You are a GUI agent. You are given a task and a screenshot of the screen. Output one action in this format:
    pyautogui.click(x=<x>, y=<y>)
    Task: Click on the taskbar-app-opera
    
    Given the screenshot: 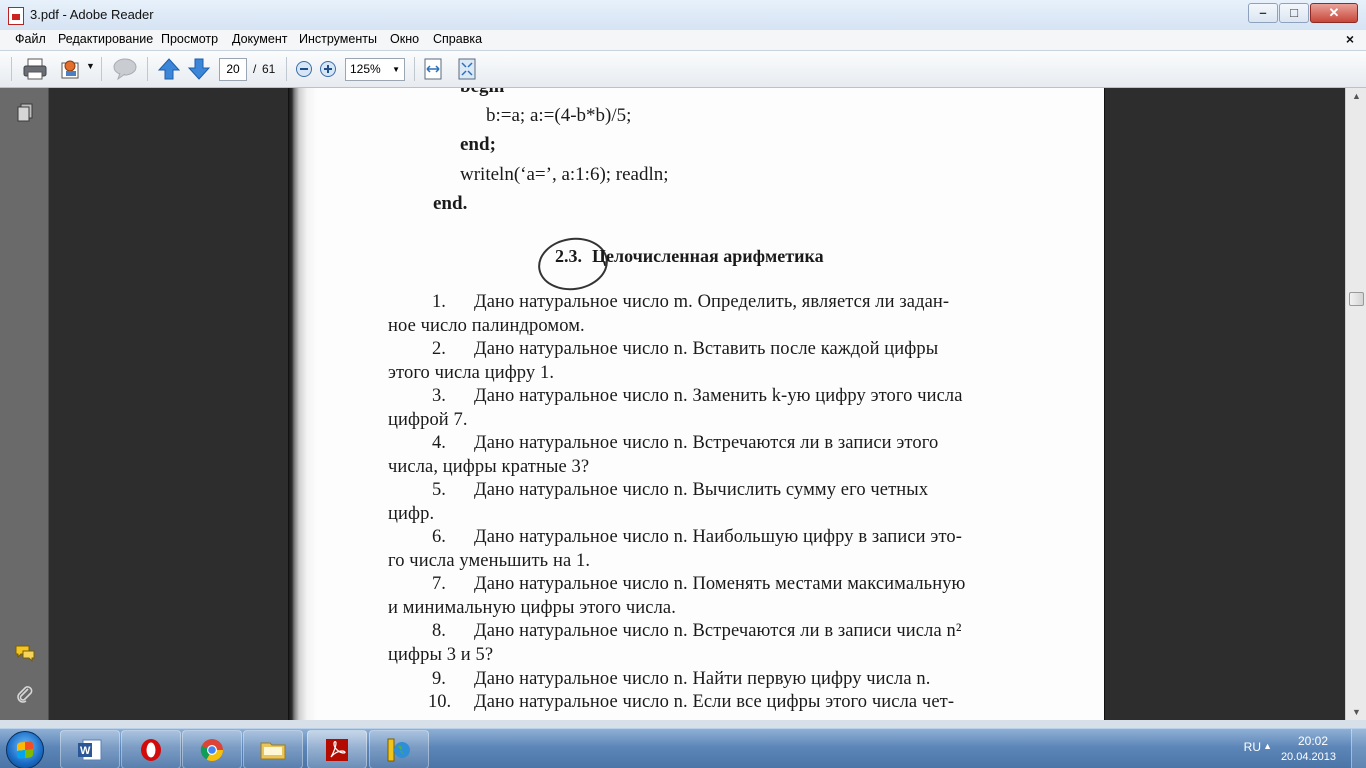 What is the action you would take?
    pyautogui.click(x=151, y=749)
    